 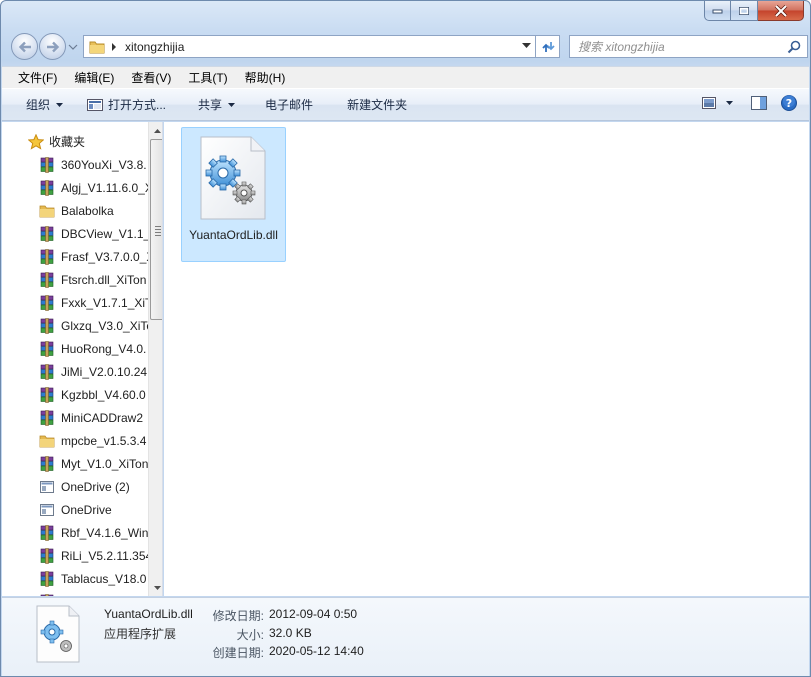 I want to click on vertical-scrollbar, so click(x=155, y=359).